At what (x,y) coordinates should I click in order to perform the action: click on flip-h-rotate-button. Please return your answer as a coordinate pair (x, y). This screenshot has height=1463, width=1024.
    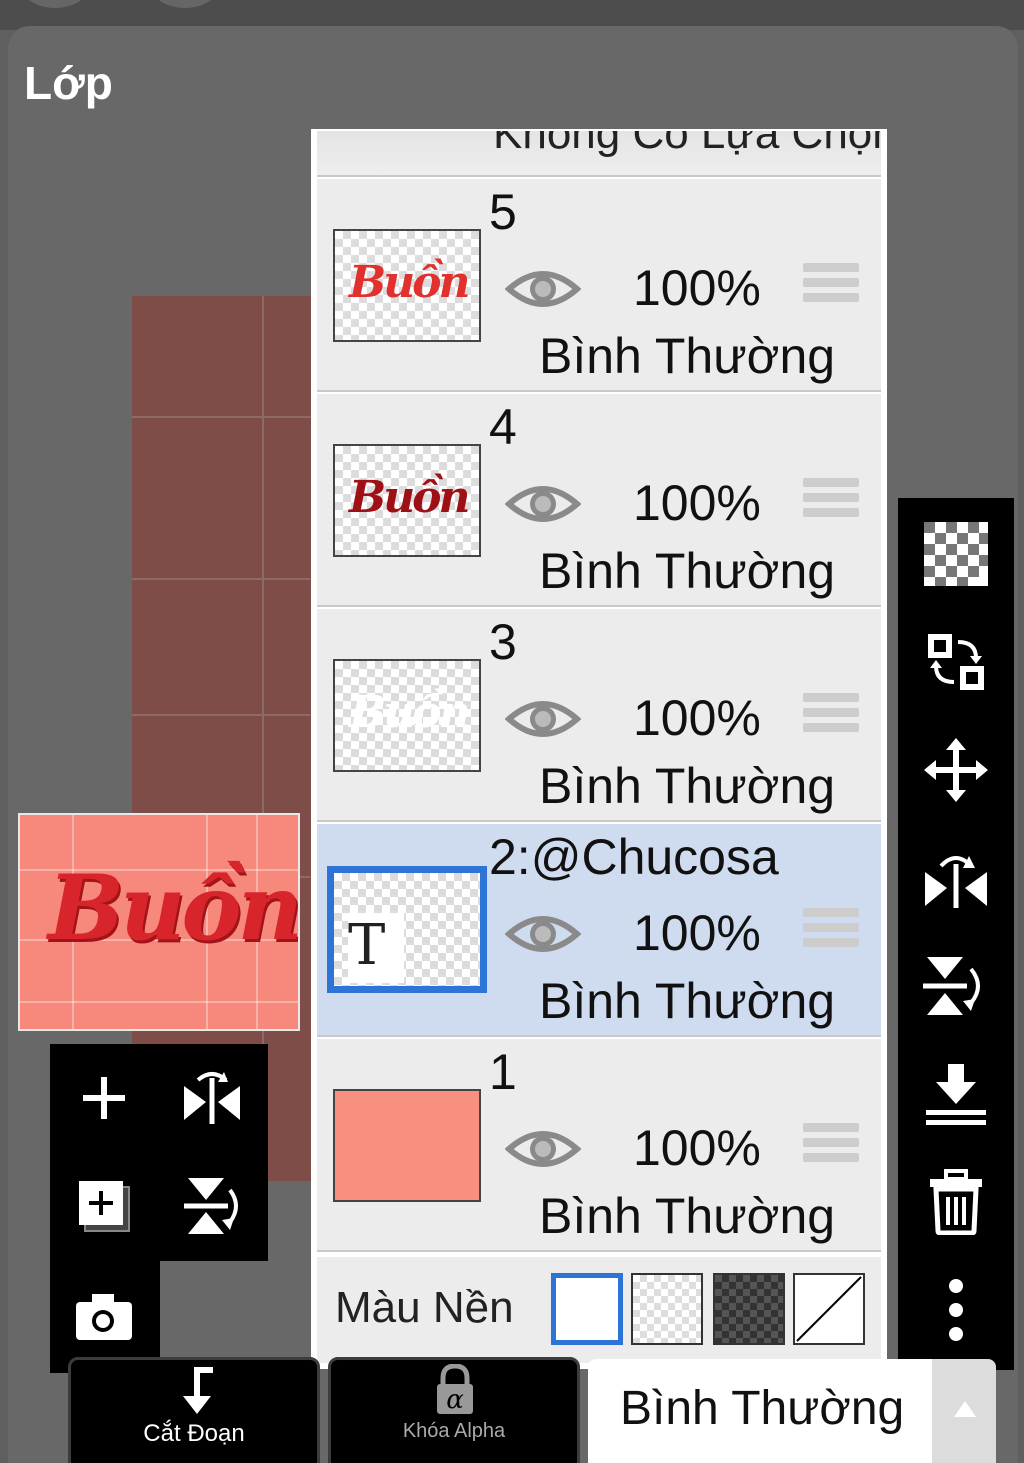
    Looking at the image, I should click on (956, 878).